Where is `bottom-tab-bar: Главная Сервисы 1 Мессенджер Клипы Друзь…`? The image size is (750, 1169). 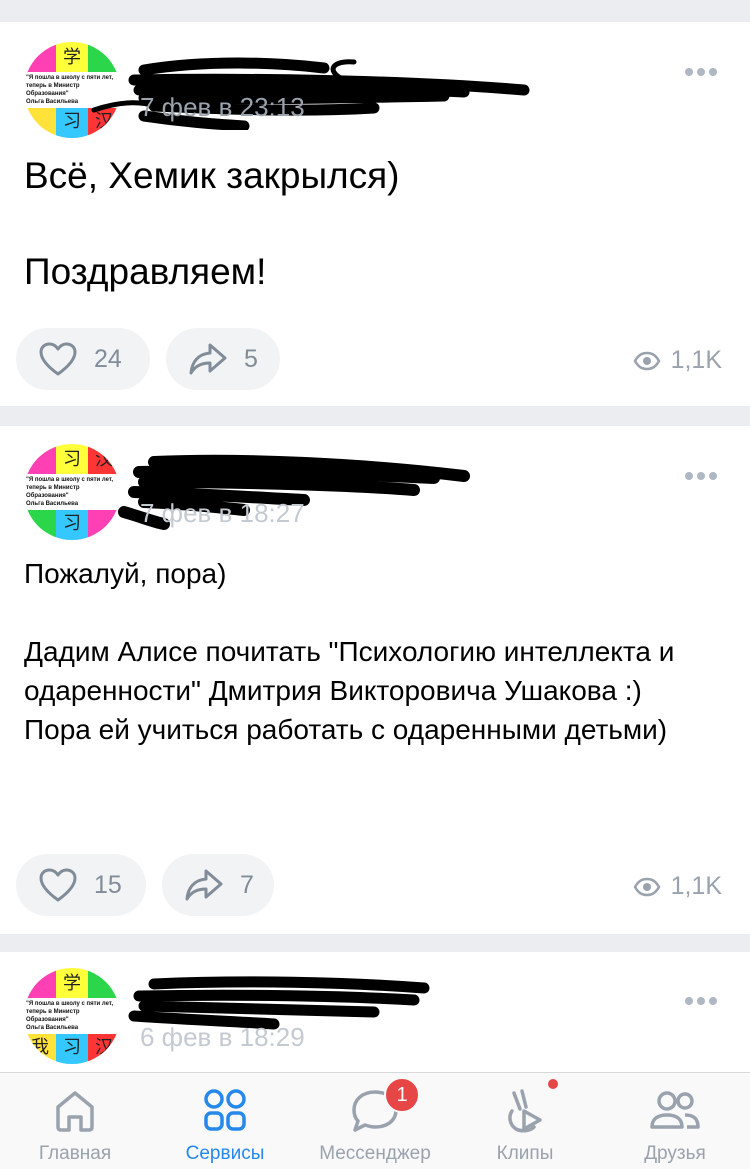
bottom-tab-bar: Главная Сервисы 1 Мессенджер Клипы Друзь… is located at coordinates (375, 1120).